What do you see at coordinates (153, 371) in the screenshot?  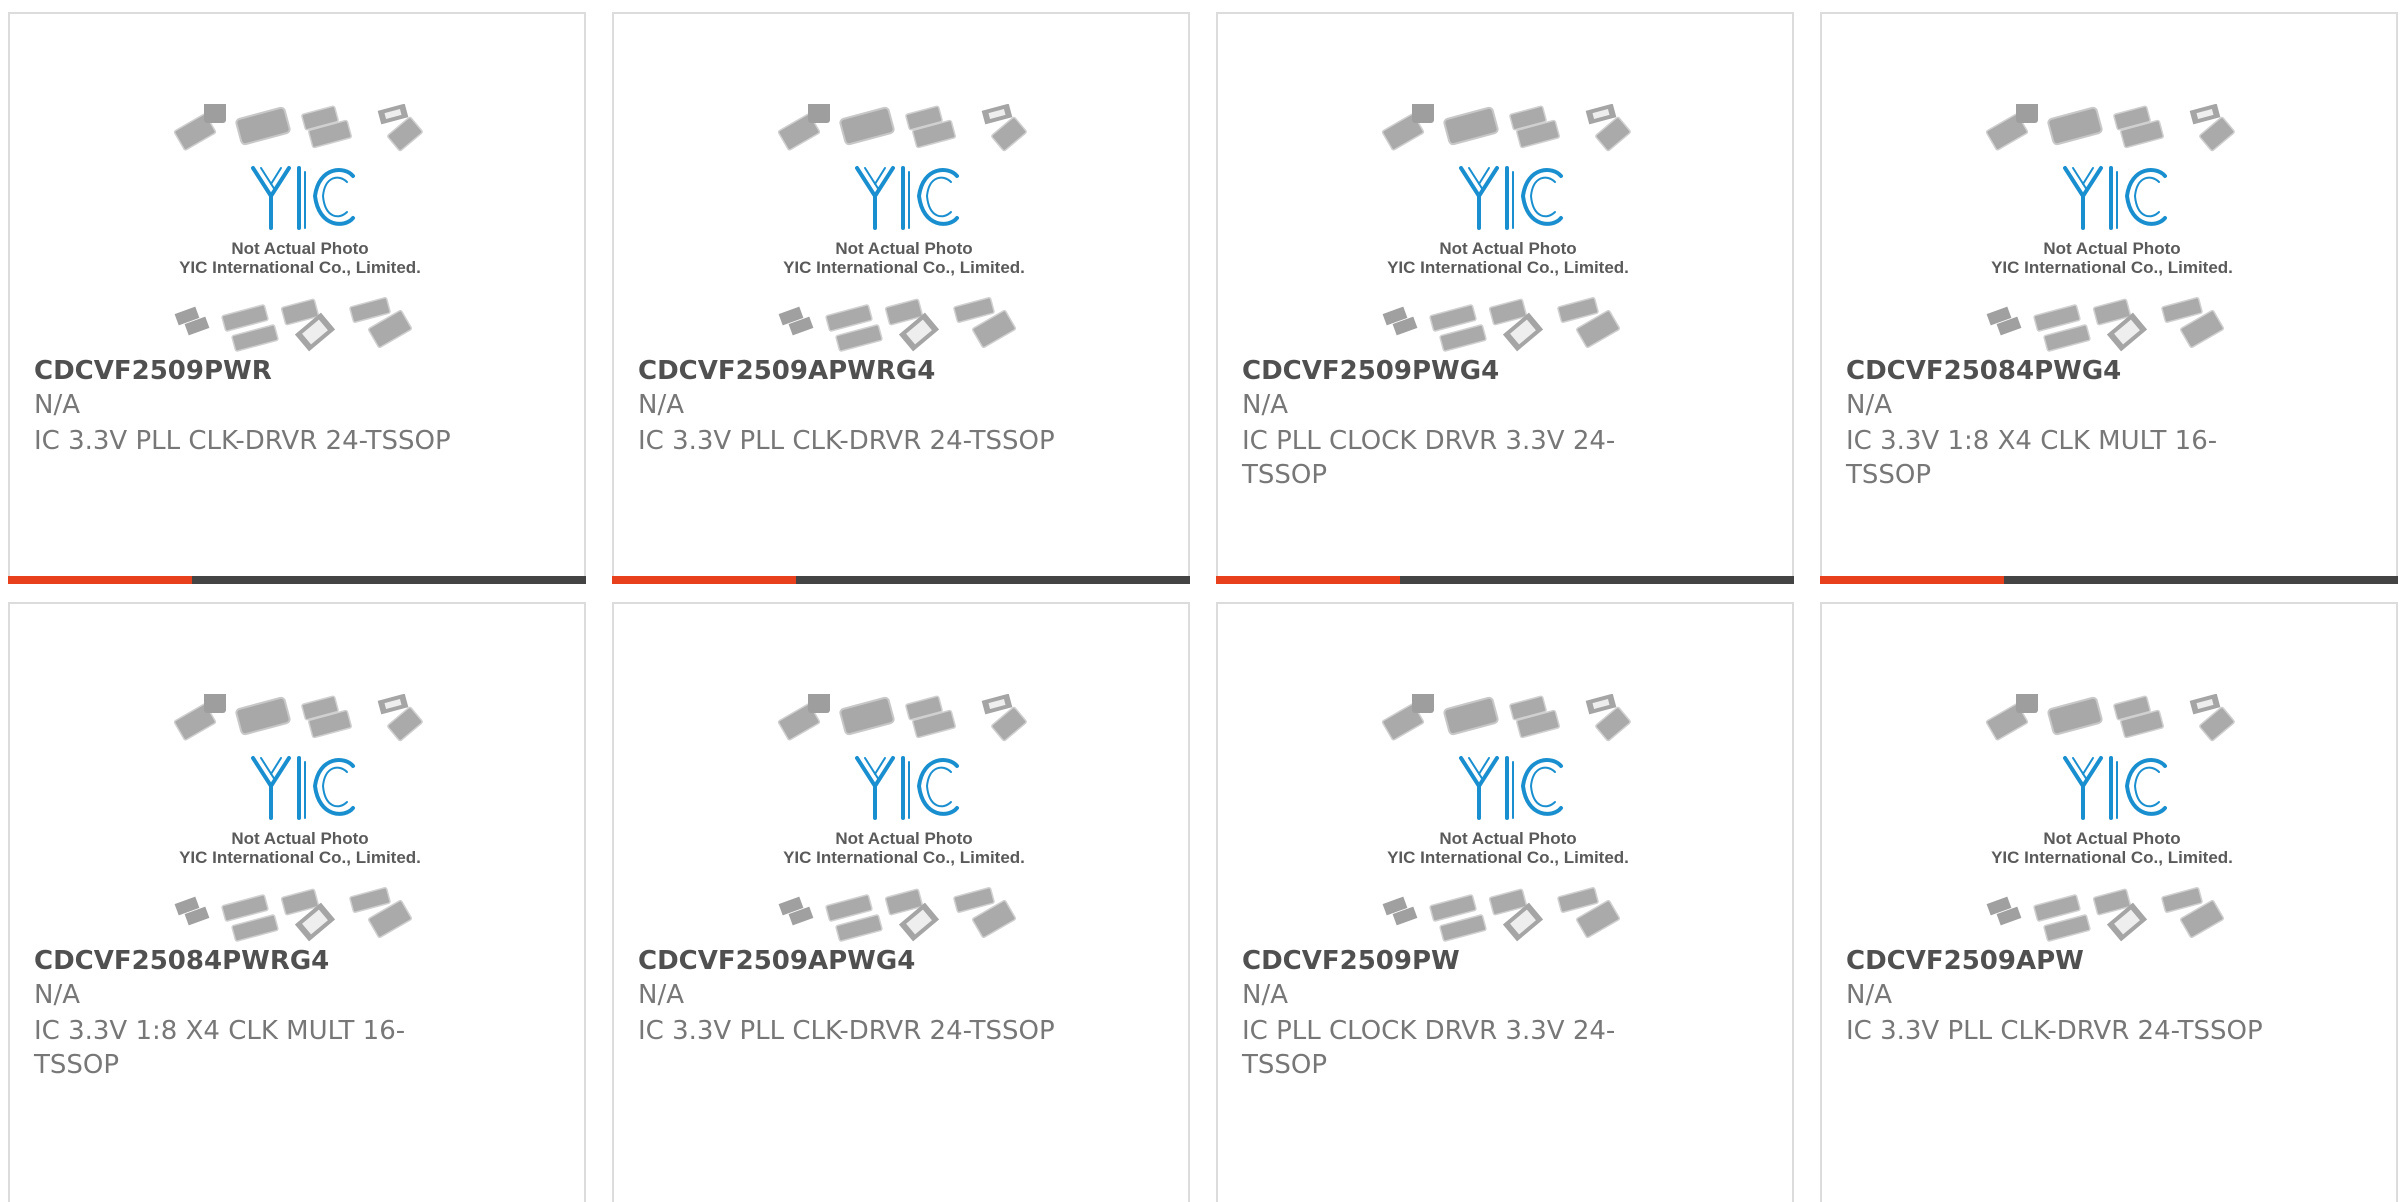 I see `part-number-link: CDCVF2509PWR` at bounding box center [153, 371].